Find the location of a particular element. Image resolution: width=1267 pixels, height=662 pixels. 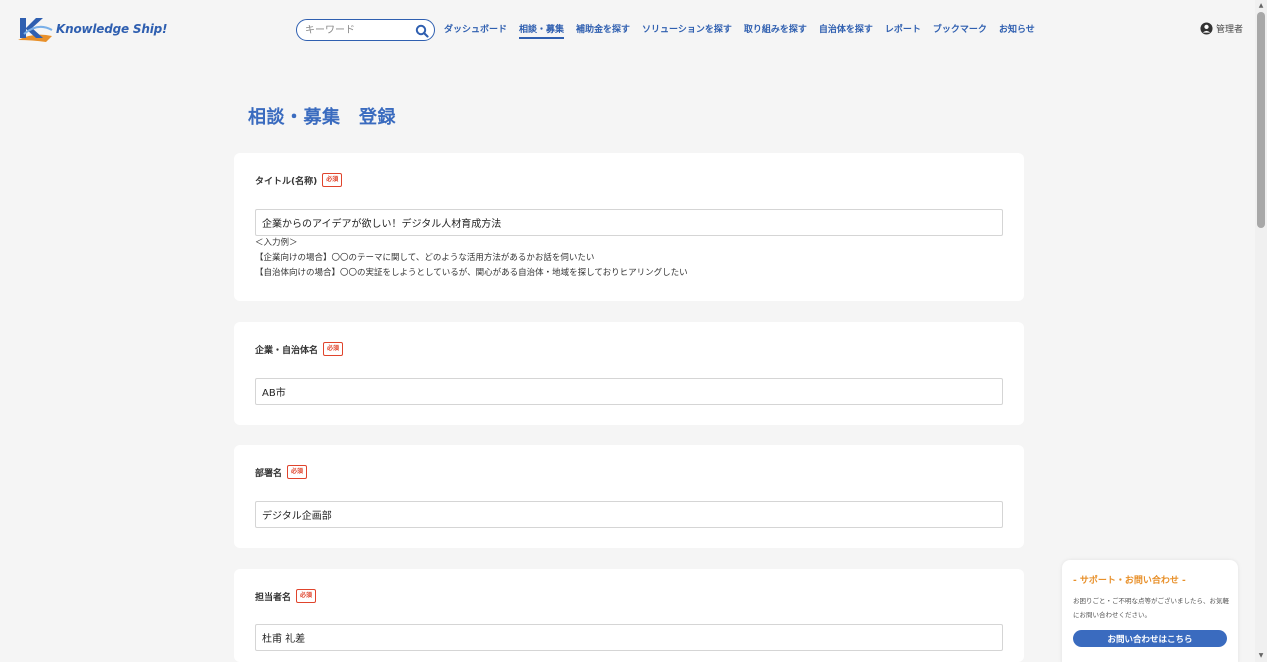

field-label-title: タイトル(名称) 必須 is located at coordinates (299, 180).